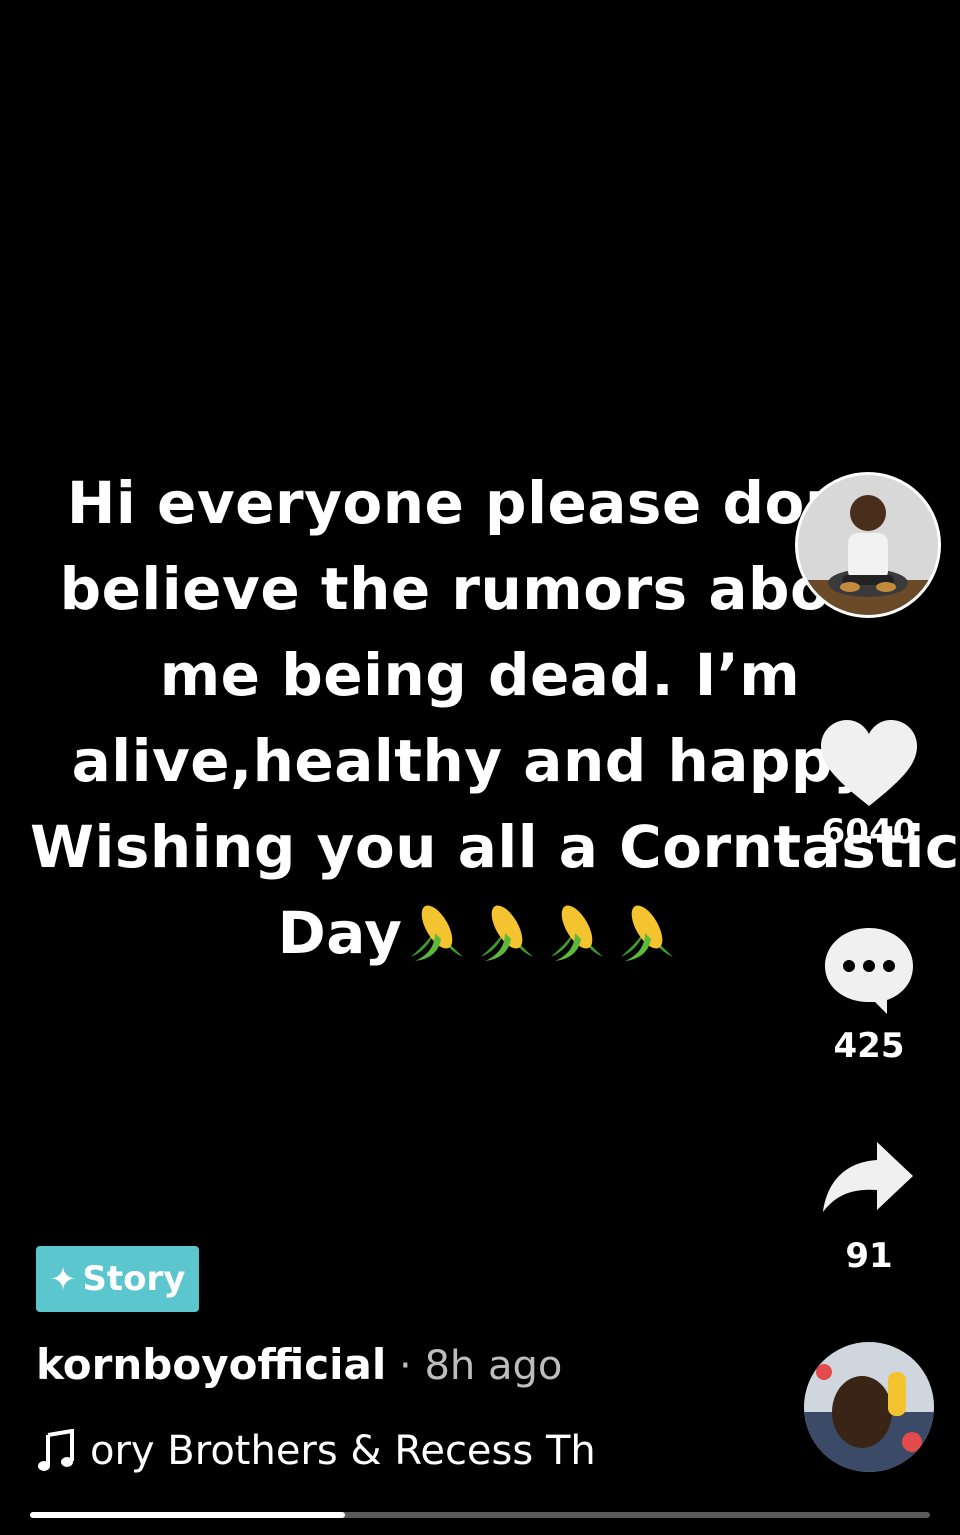 Image resolution: width=960 pixels, height=1535 pixels. Describe the element at coordinates (480, 933) in the screenshot. I see `caption-last-line: Day` at that location.